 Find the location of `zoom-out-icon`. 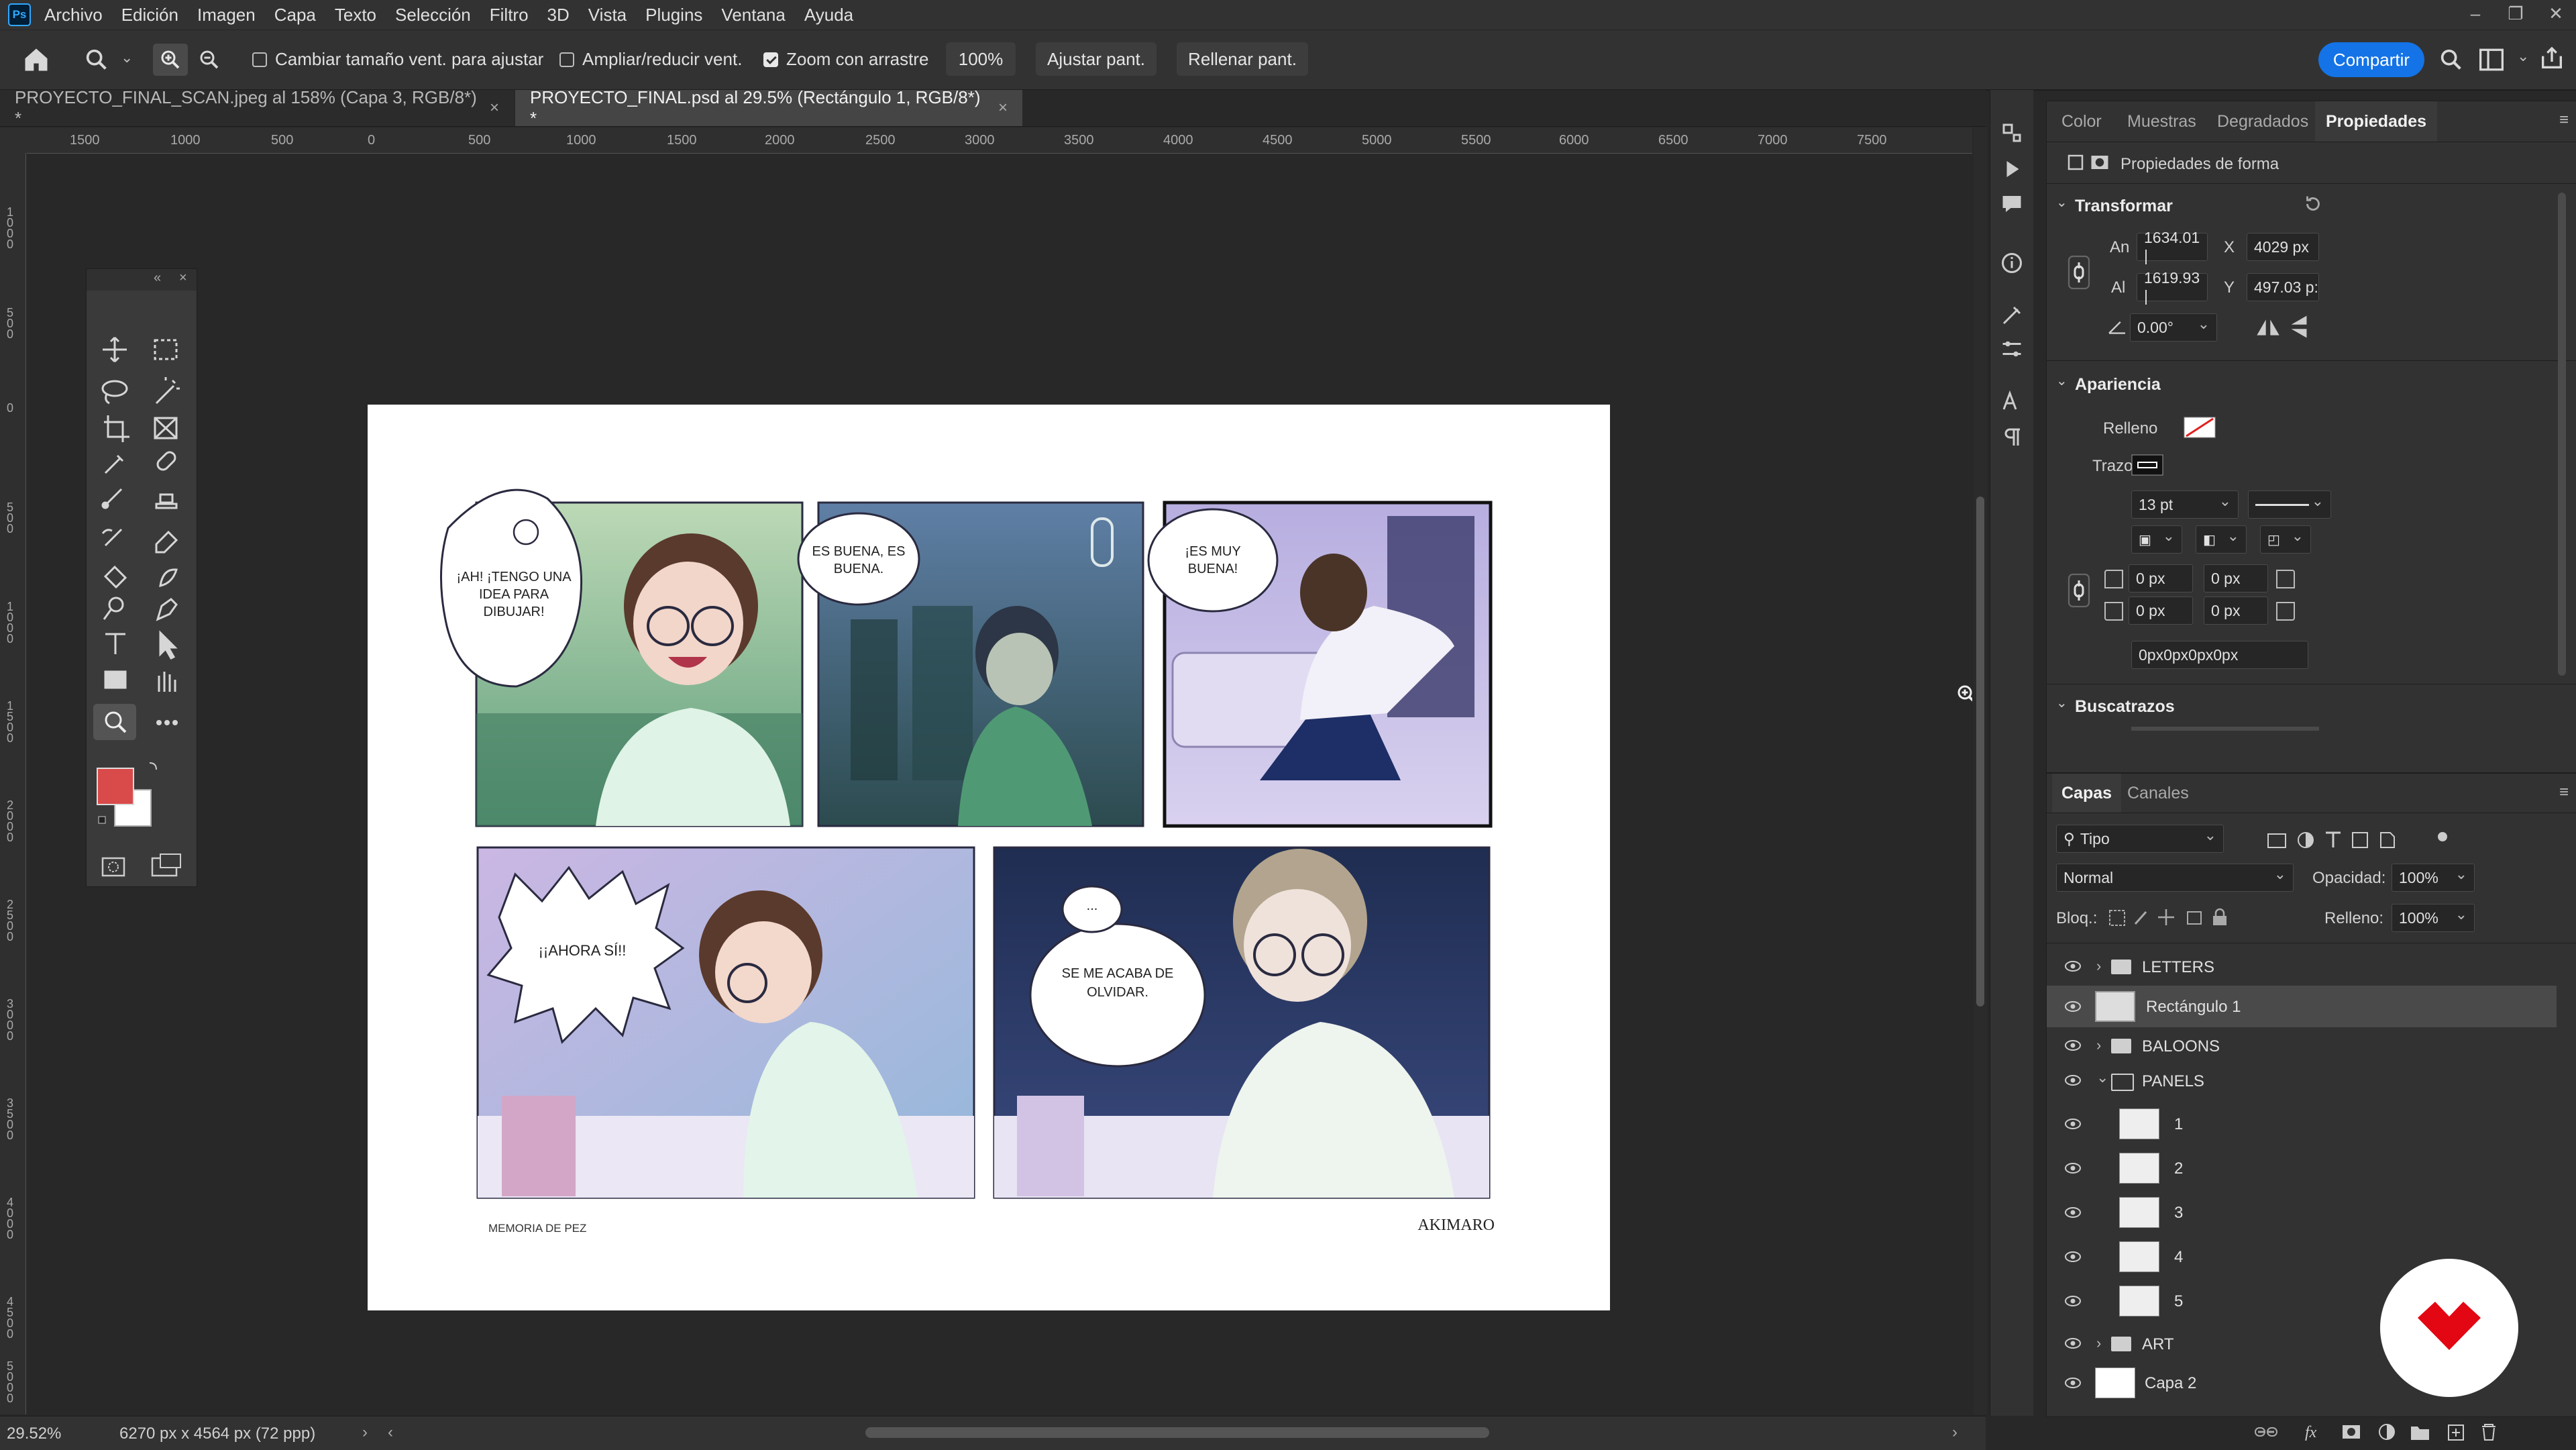

zoom-out-icon is located at coordinates (209, 60).